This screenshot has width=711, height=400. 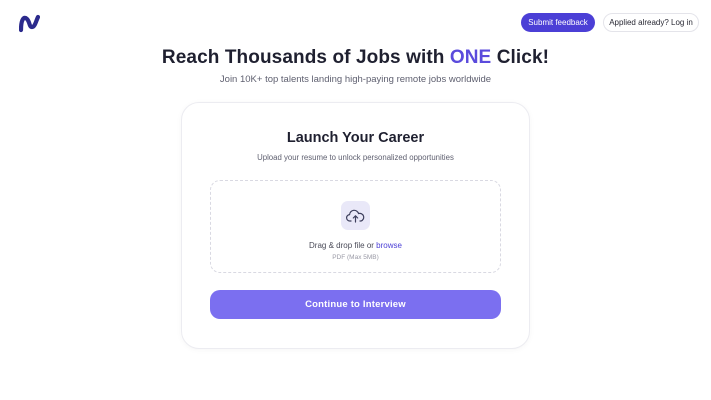 What do you see at coordinates (520, 57) in the screenshot?
I see `hero-title-after: Click!` at bounding box center [520, 57].